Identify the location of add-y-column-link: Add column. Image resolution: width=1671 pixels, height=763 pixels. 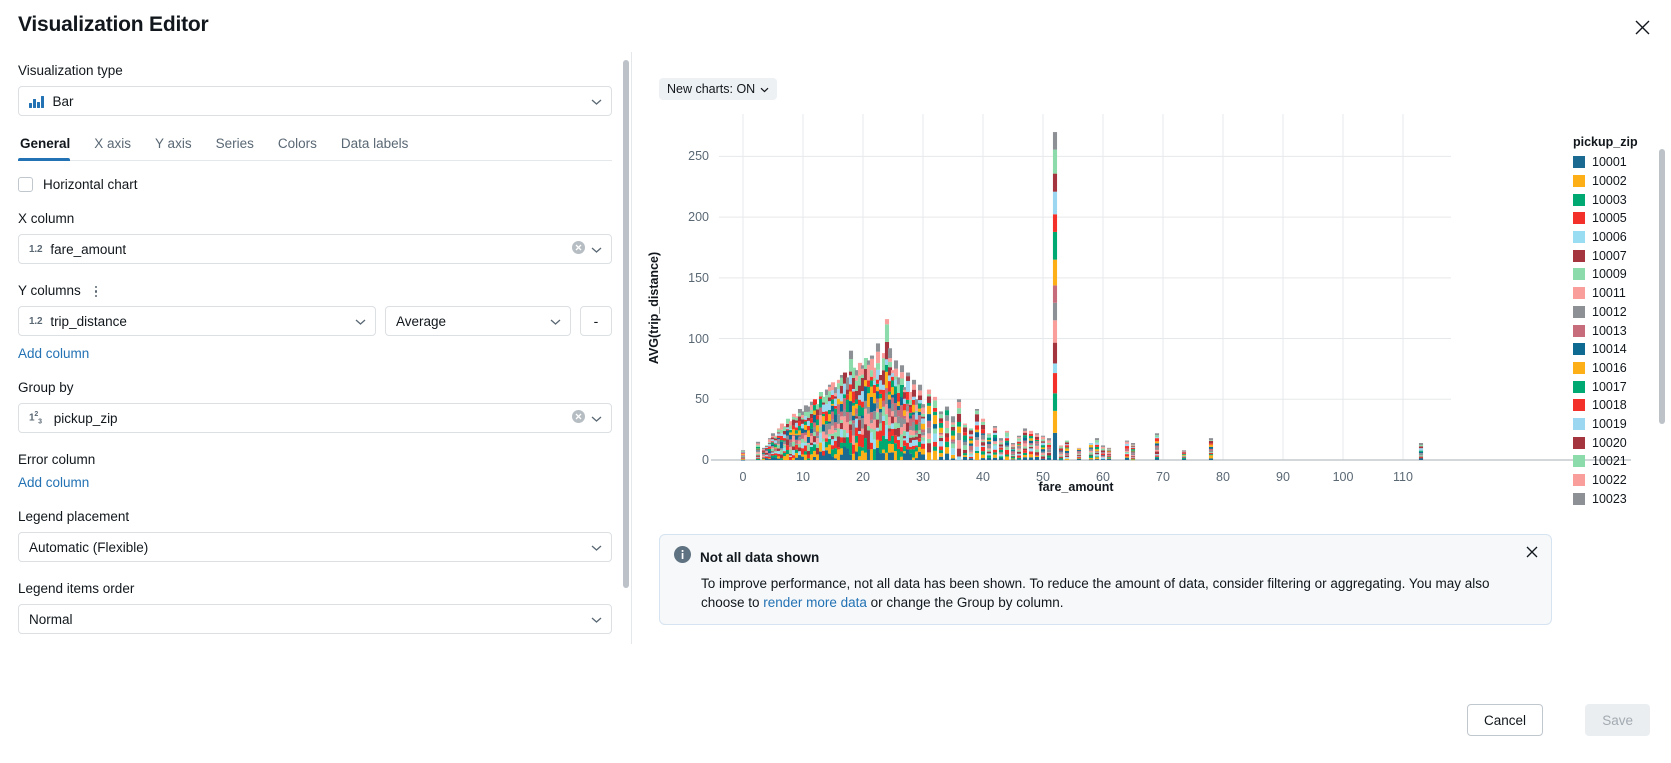
(315, 353).